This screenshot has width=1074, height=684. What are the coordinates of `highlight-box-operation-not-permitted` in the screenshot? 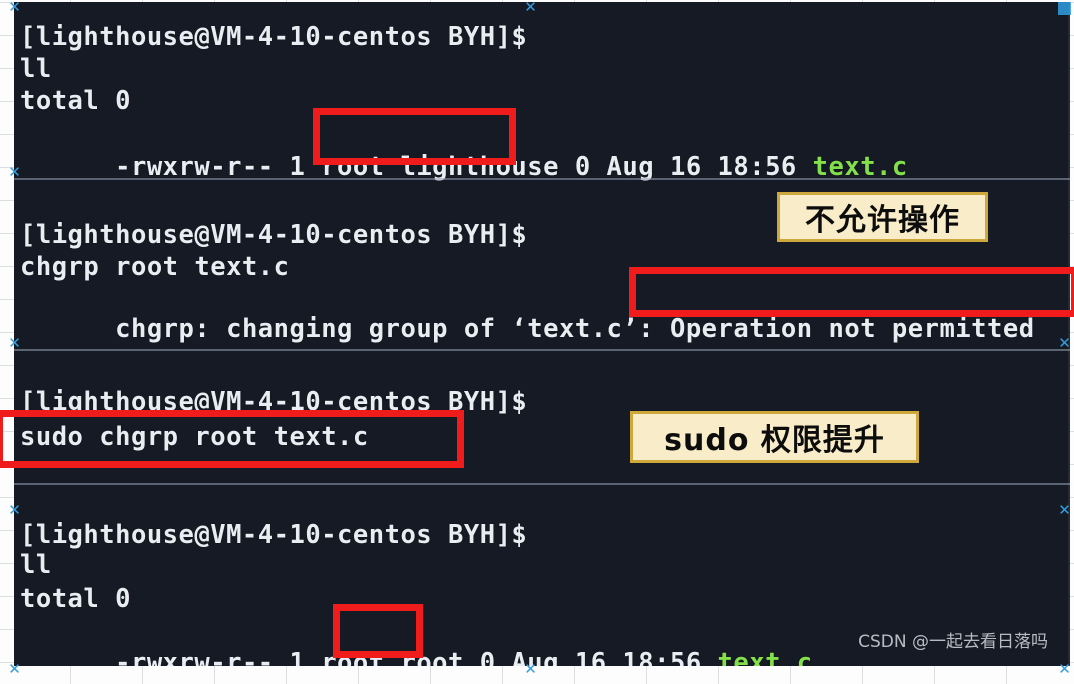 It's located at (851, 292).